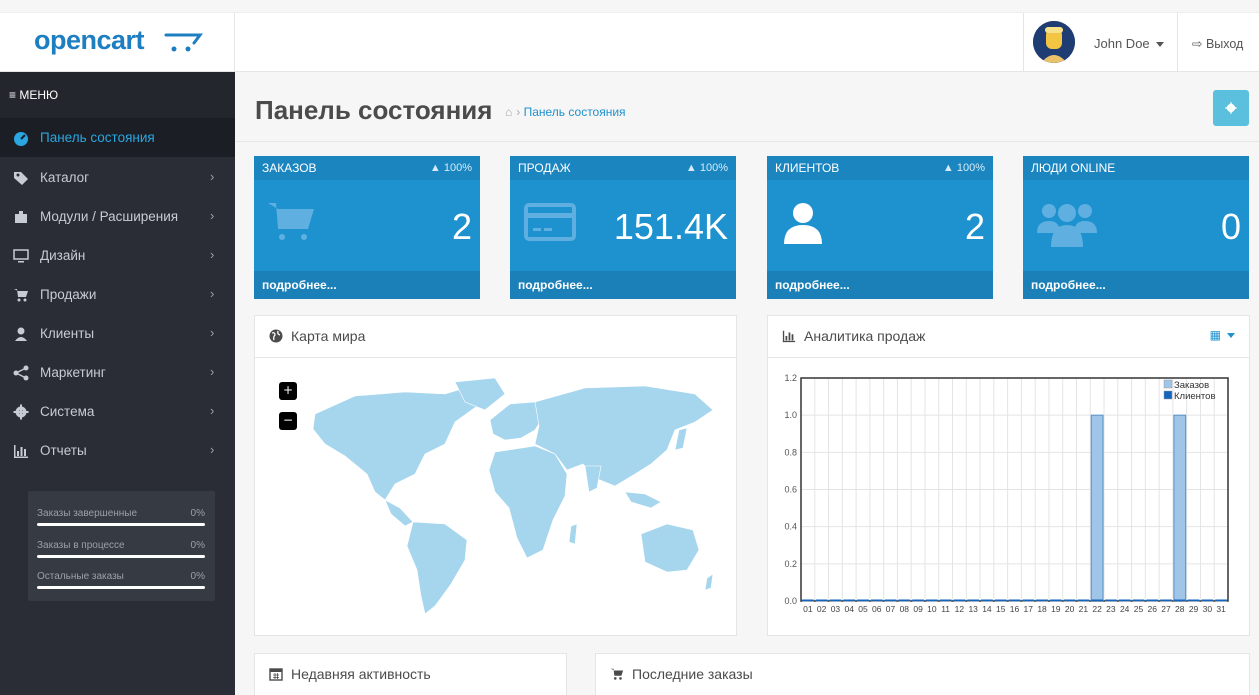 This screenshot has width=1259, height=695. What do you see at coordinates (1231, 108) in the screenshot?
I see `settings-button` at bounding box center [1231, 108].